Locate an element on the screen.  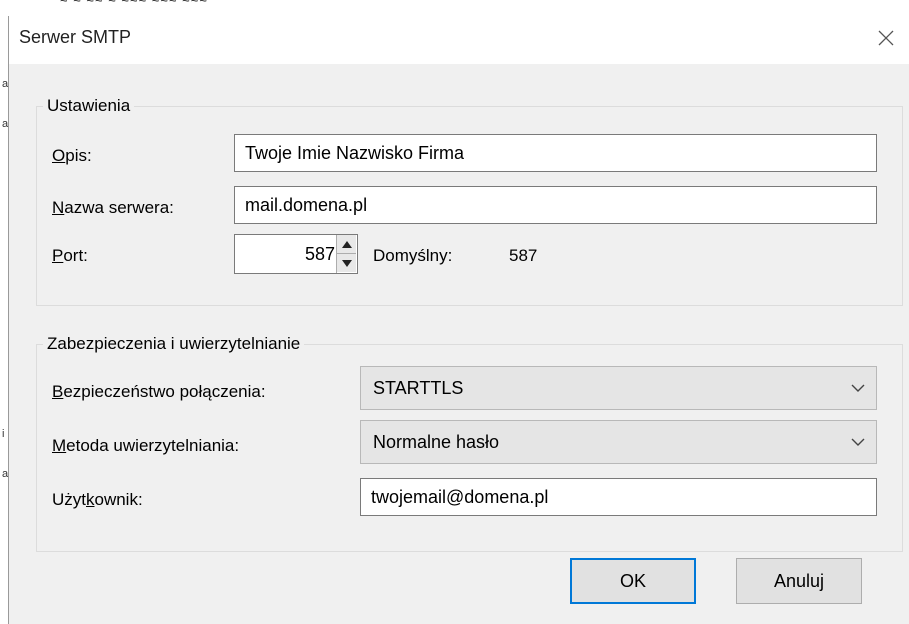
port-label: Port: is located at coordinates (70, 256).